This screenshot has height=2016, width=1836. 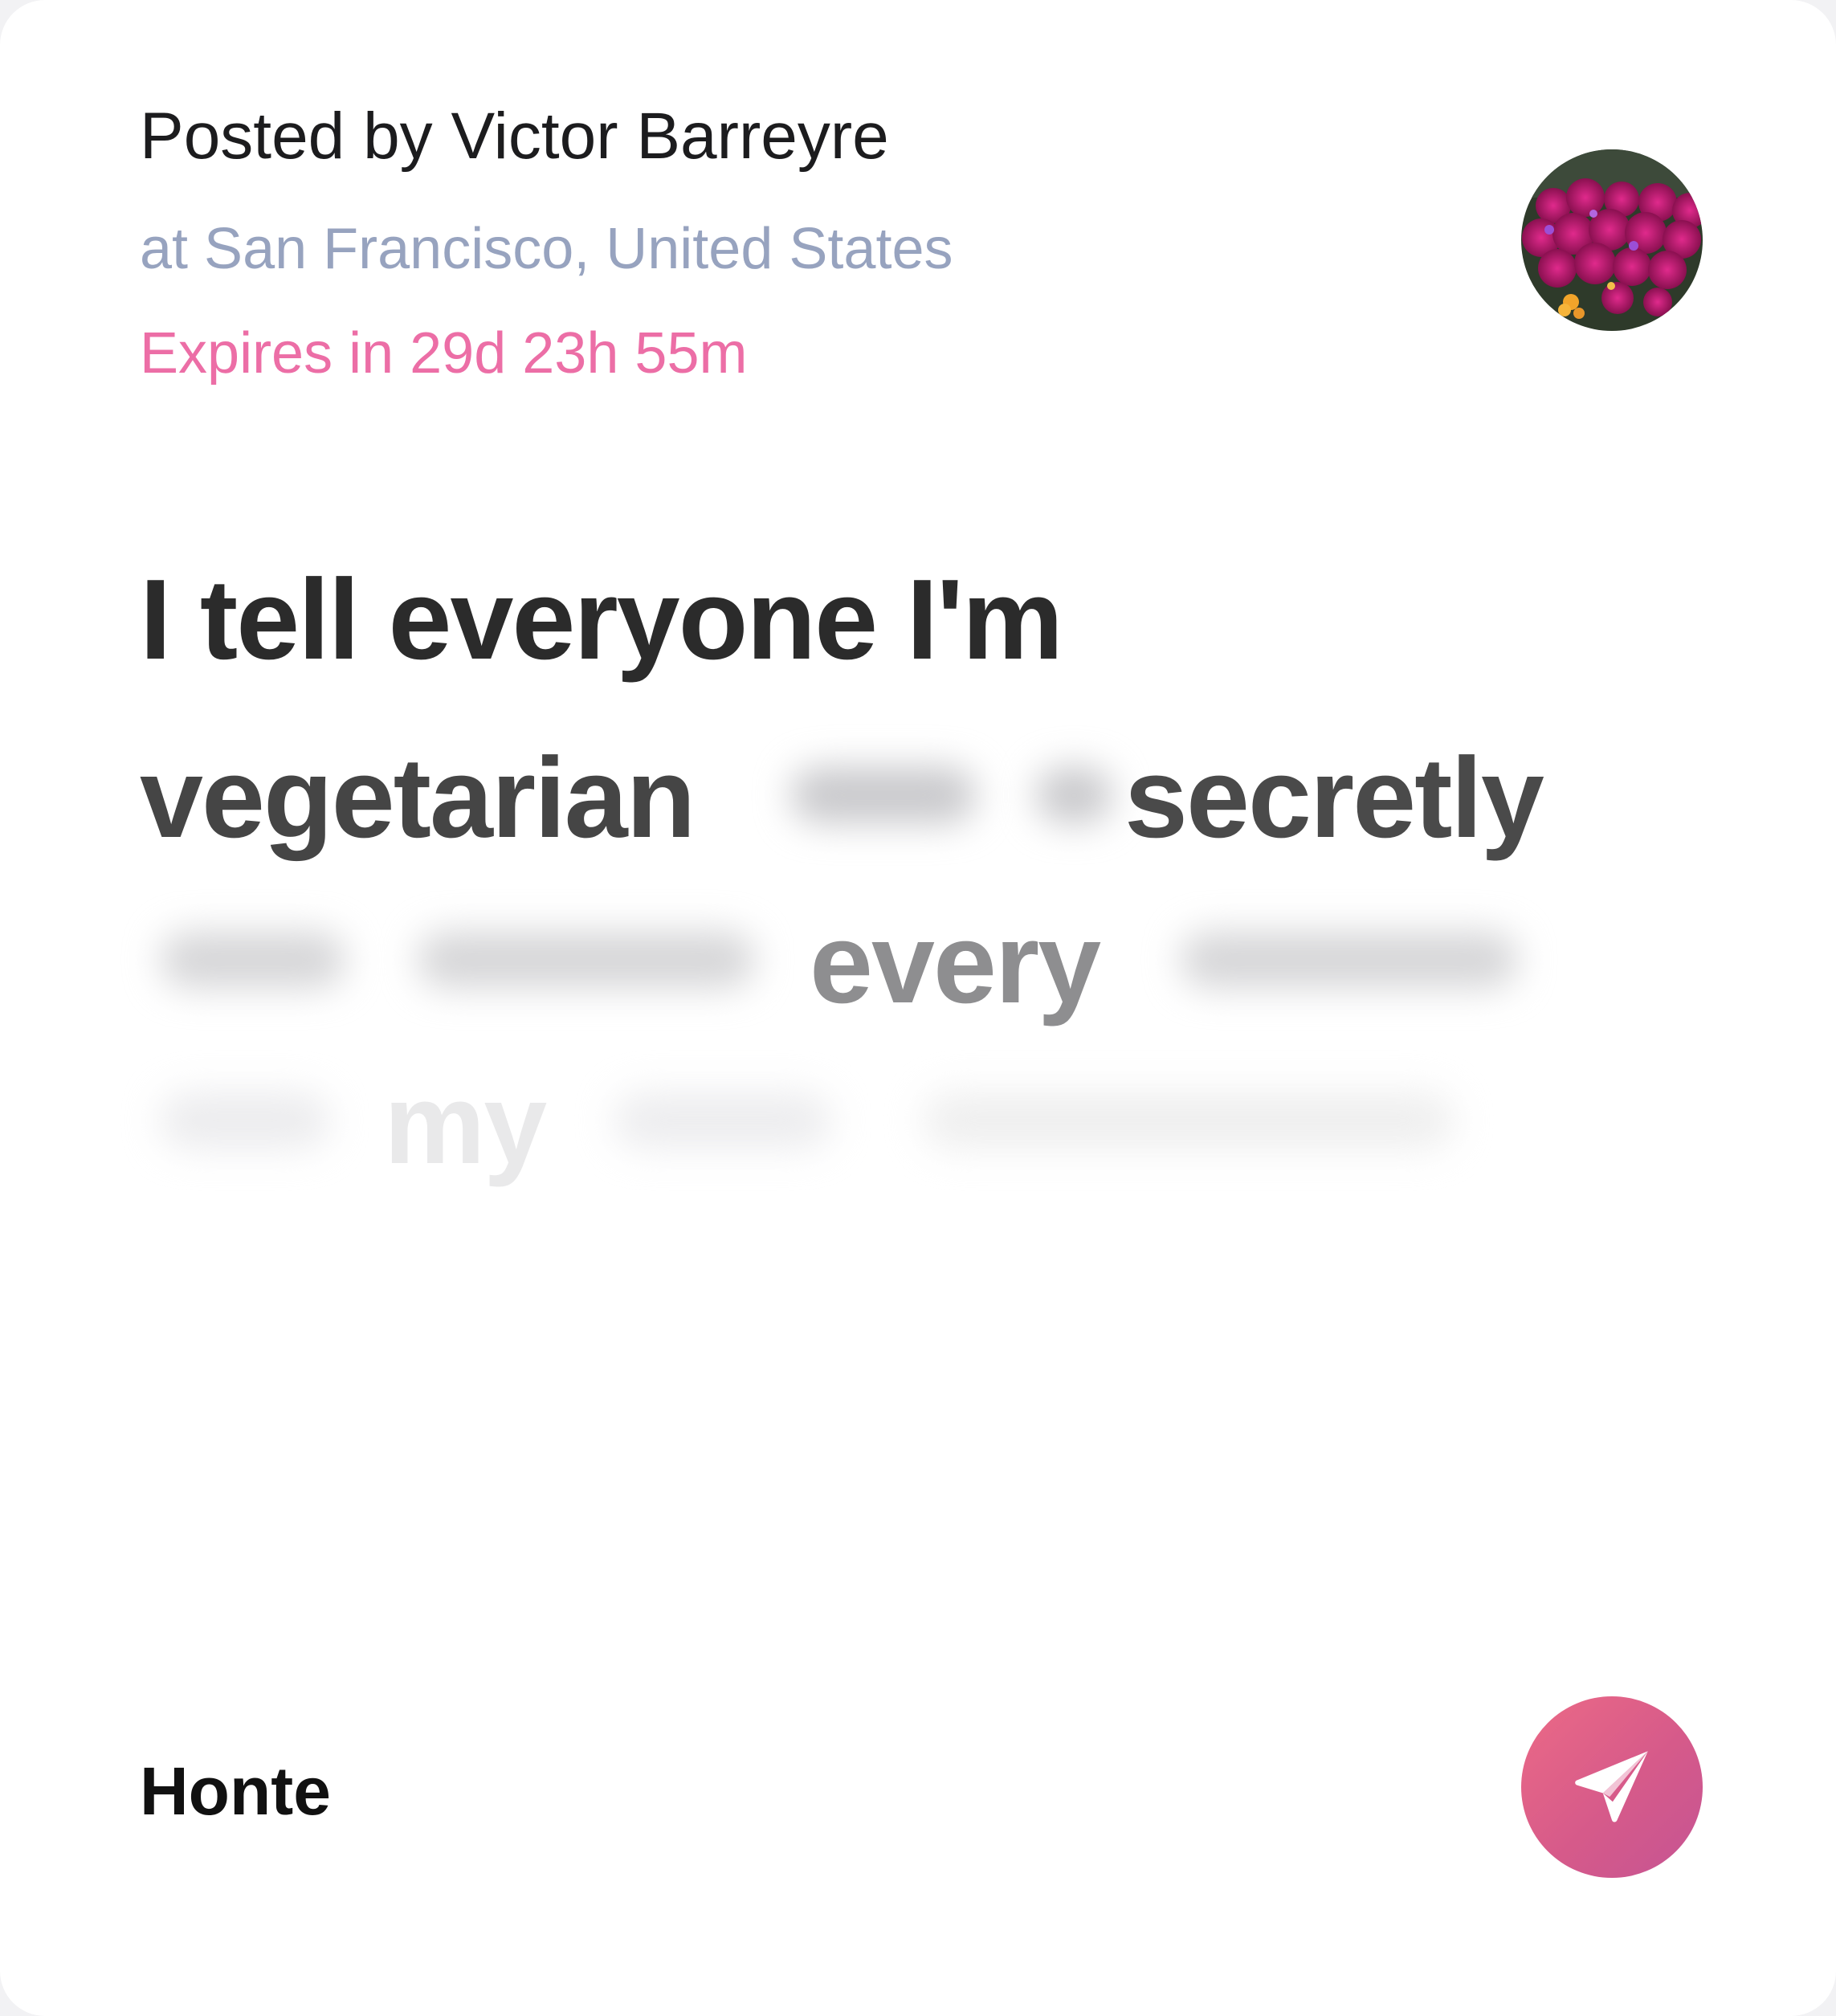 What do you see at coordinates (236, 1791) in the screenshot?
I see `category-label: Honte` at bounding box center [236, 1791].